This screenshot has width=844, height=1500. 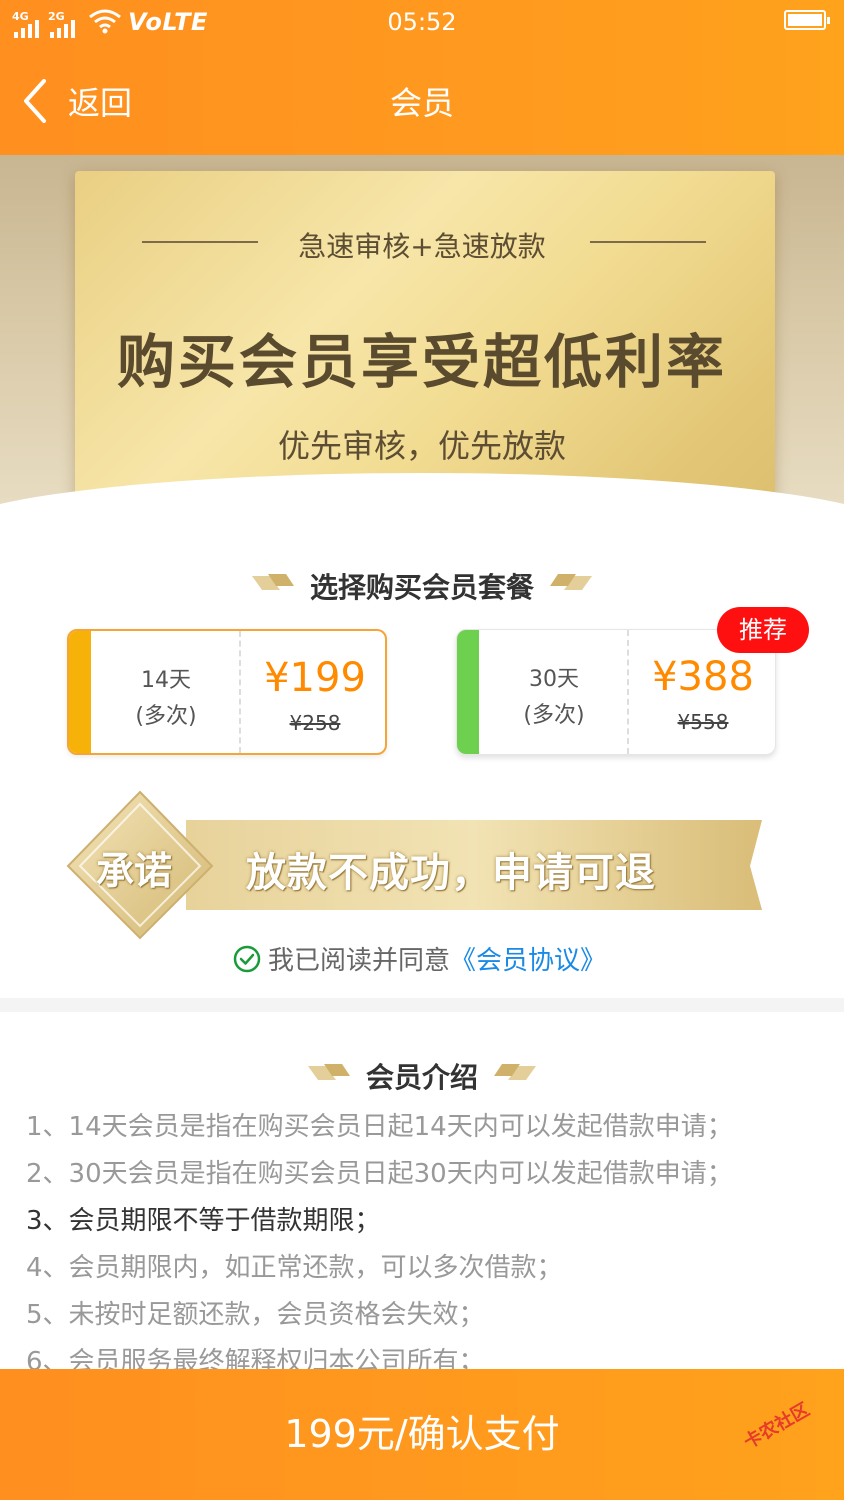 What do you see at coordinates (554, 698) in the screenshot?
I see `package-duration: 30天 (多次)` at bounding box center [554, 698].